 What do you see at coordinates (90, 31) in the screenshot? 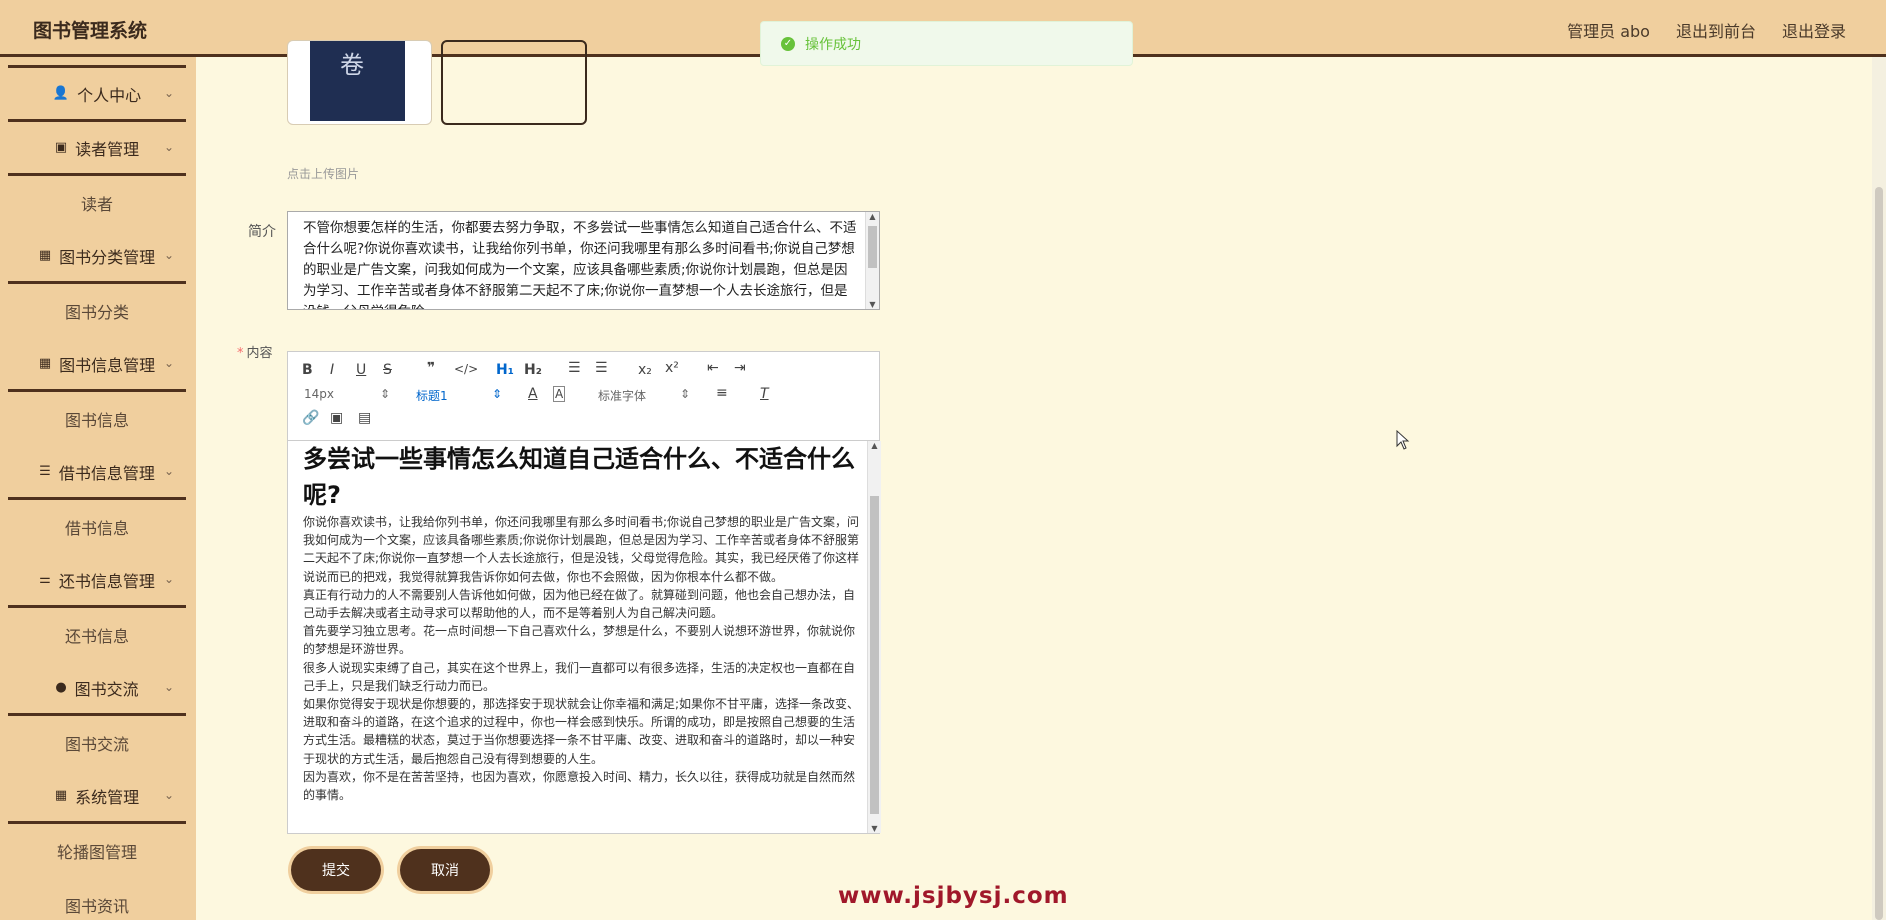
I see `app-title: 图书管理系统` at bounding box center [90, 31].